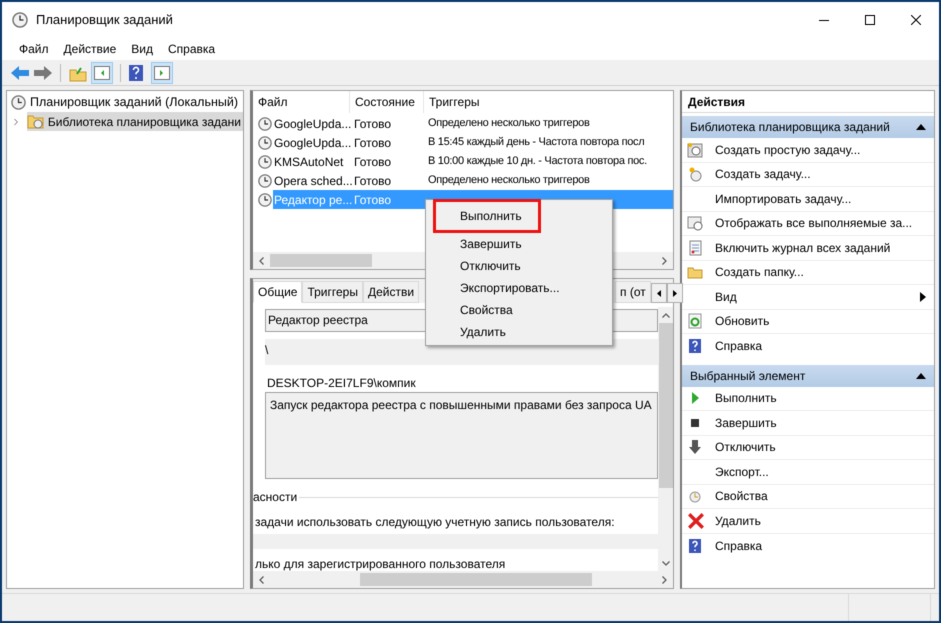 Image resolution: width=941 pixels, height=623 pixels. I want to click on option-label: лько для зарегистрированного пользователя, so click(380, 564).